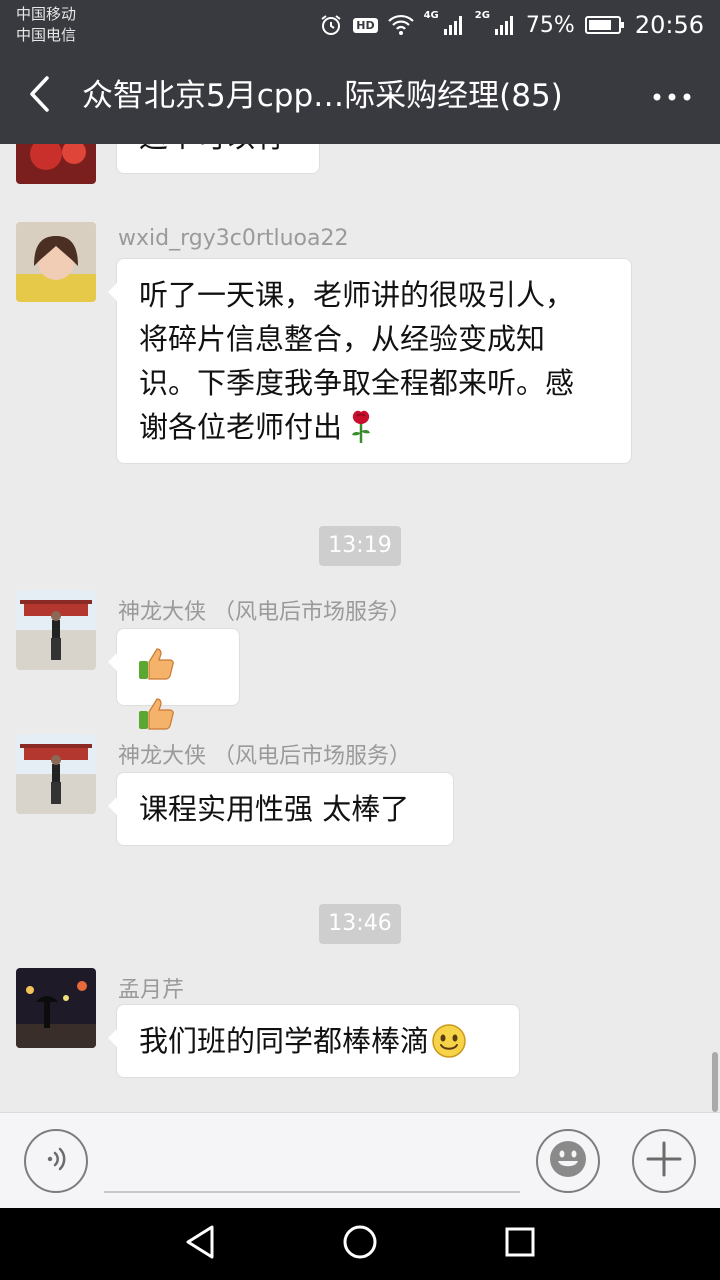  Describe the element at coordinates (550, 25) in the screenshot. I see `battery-percent: 75%` at that location.